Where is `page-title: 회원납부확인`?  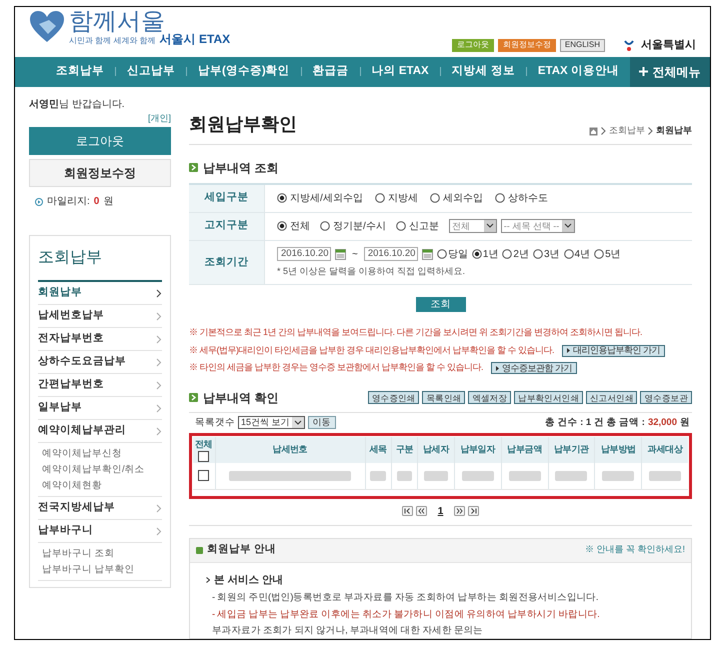
page-title: 회원납부확인 is located at coordinates (243, 124).